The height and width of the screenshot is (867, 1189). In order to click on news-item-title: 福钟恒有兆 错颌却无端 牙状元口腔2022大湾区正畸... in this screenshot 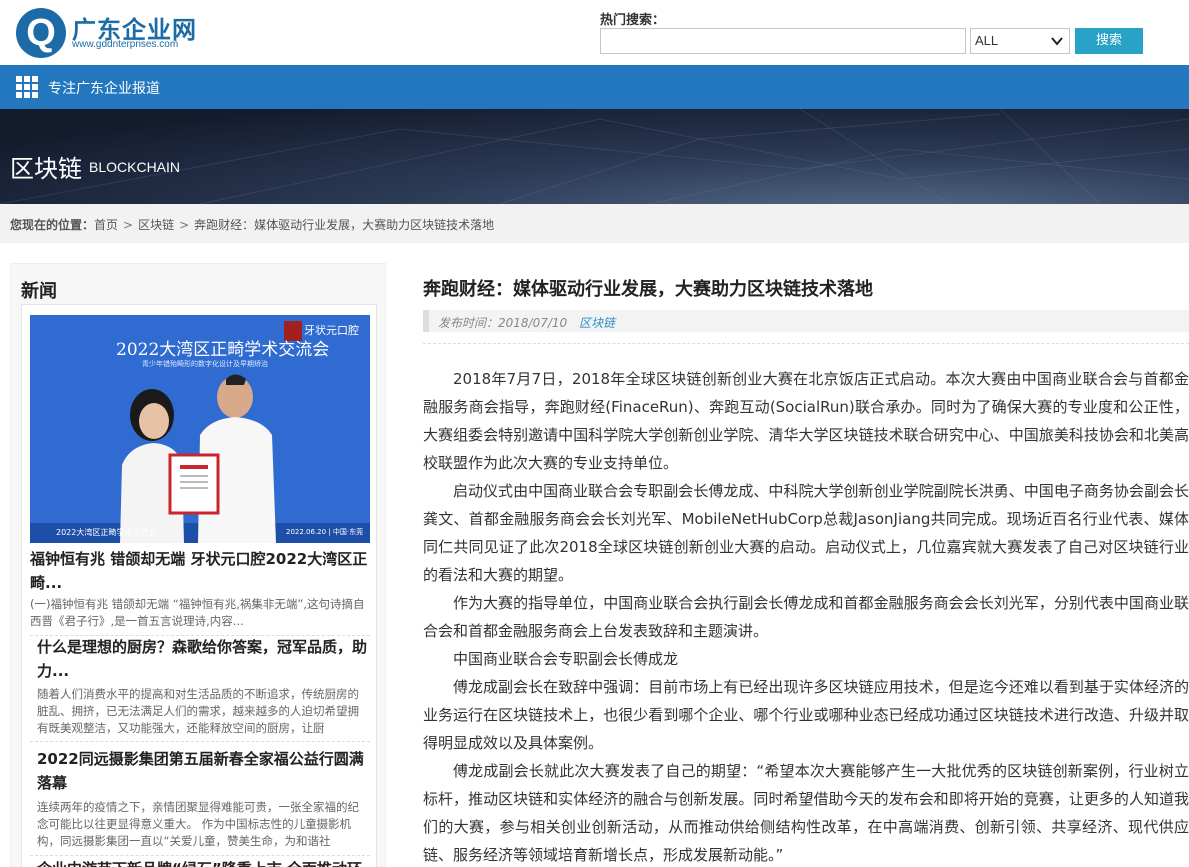, I will do `click(200, 571)`.